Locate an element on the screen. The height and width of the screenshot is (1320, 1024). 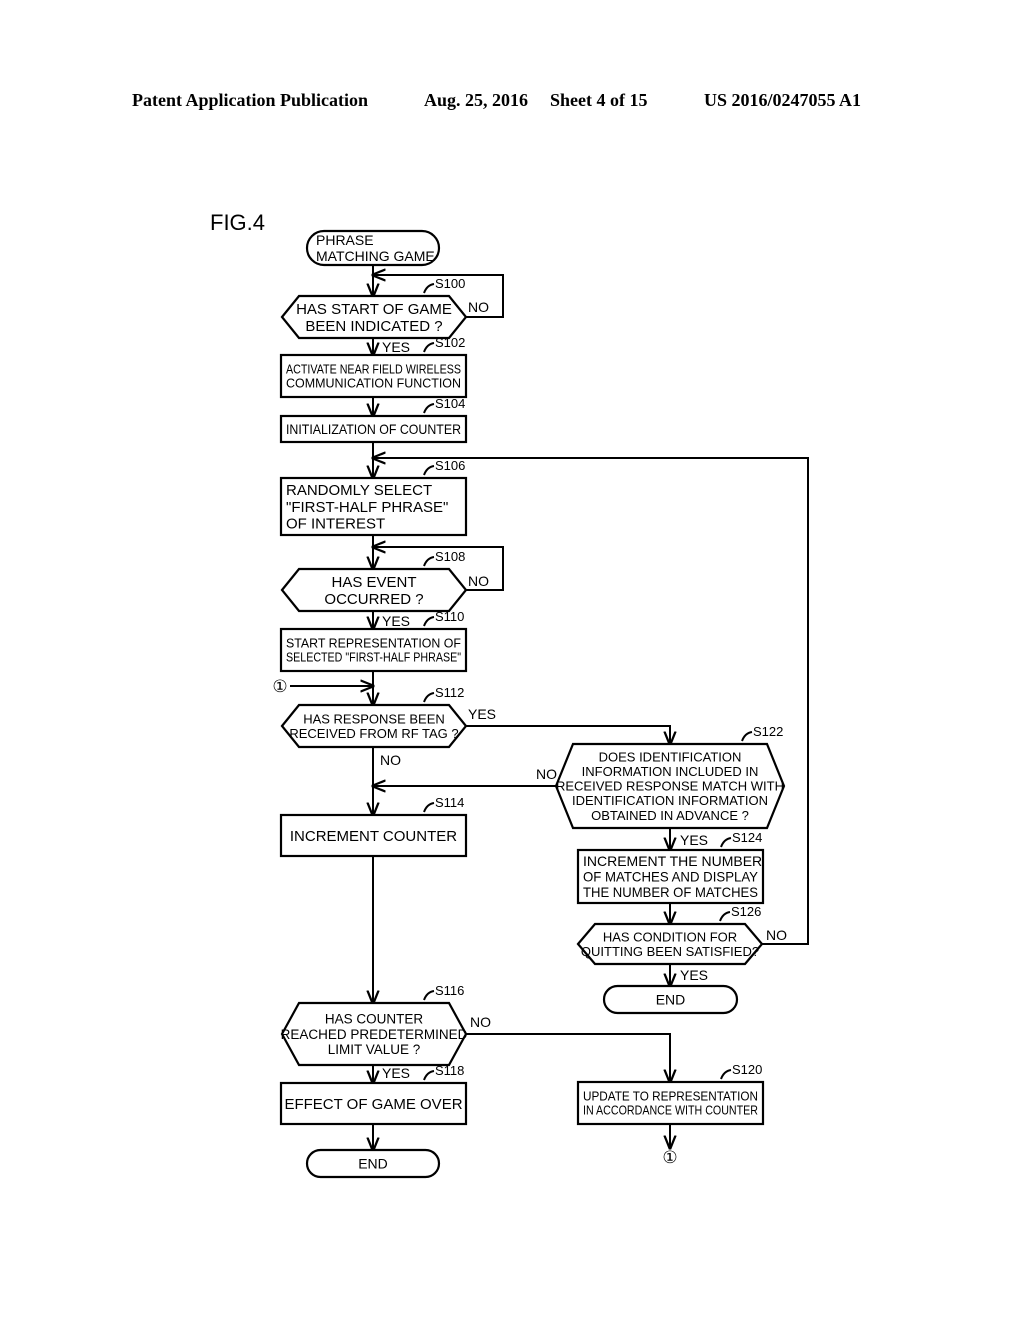
step-label: S126 is located at coordinates (746, 911).